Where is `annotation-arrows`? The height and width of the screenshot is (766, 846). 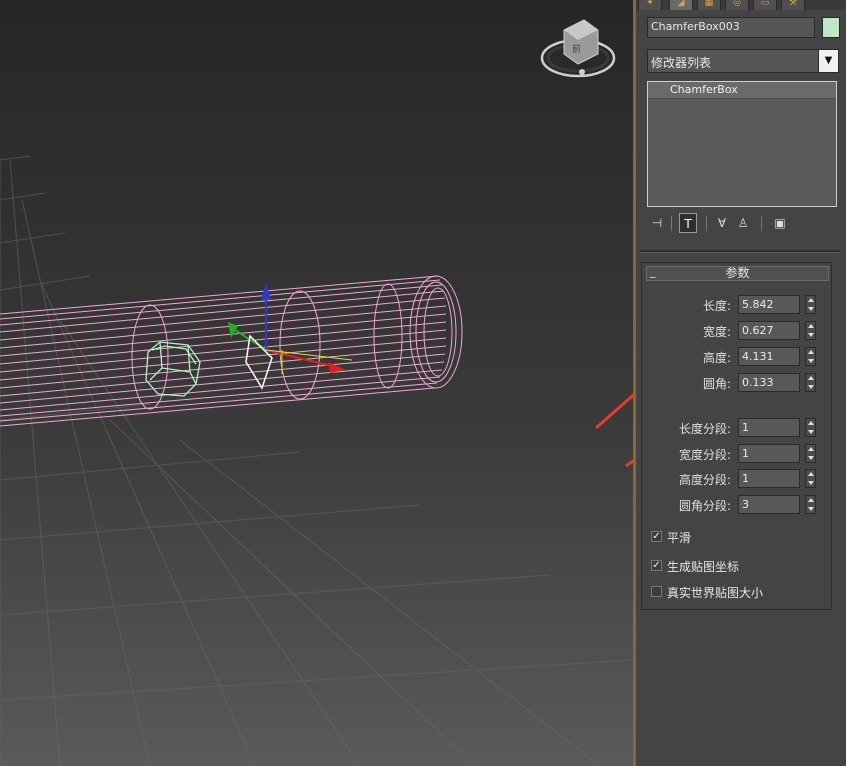
annotation-arrows is located at coordinates (614, 430).